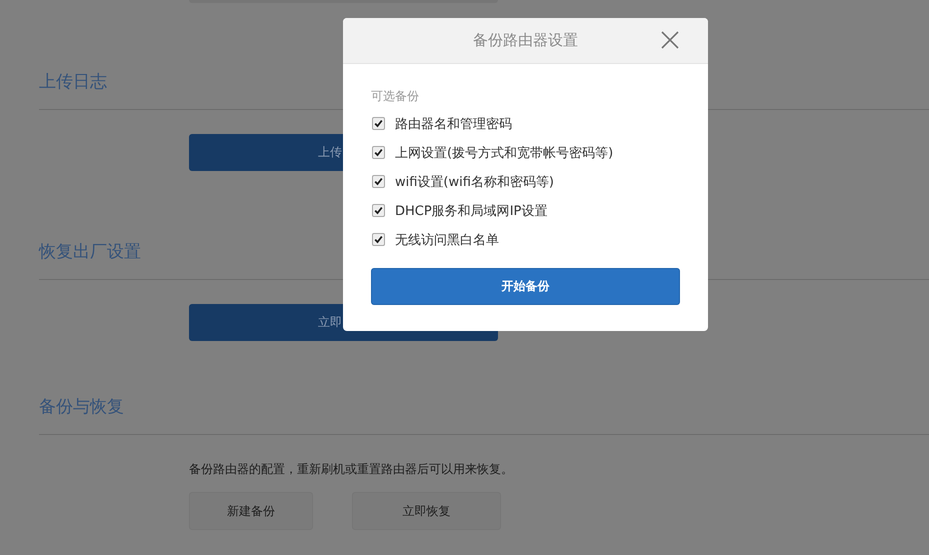 The width and height of the screenshot is (929, 555). Describe the element at coordinates (474, 182) in the screenshot. I see `option-label: wifi设置(wifi名称和密码等)` at that location.